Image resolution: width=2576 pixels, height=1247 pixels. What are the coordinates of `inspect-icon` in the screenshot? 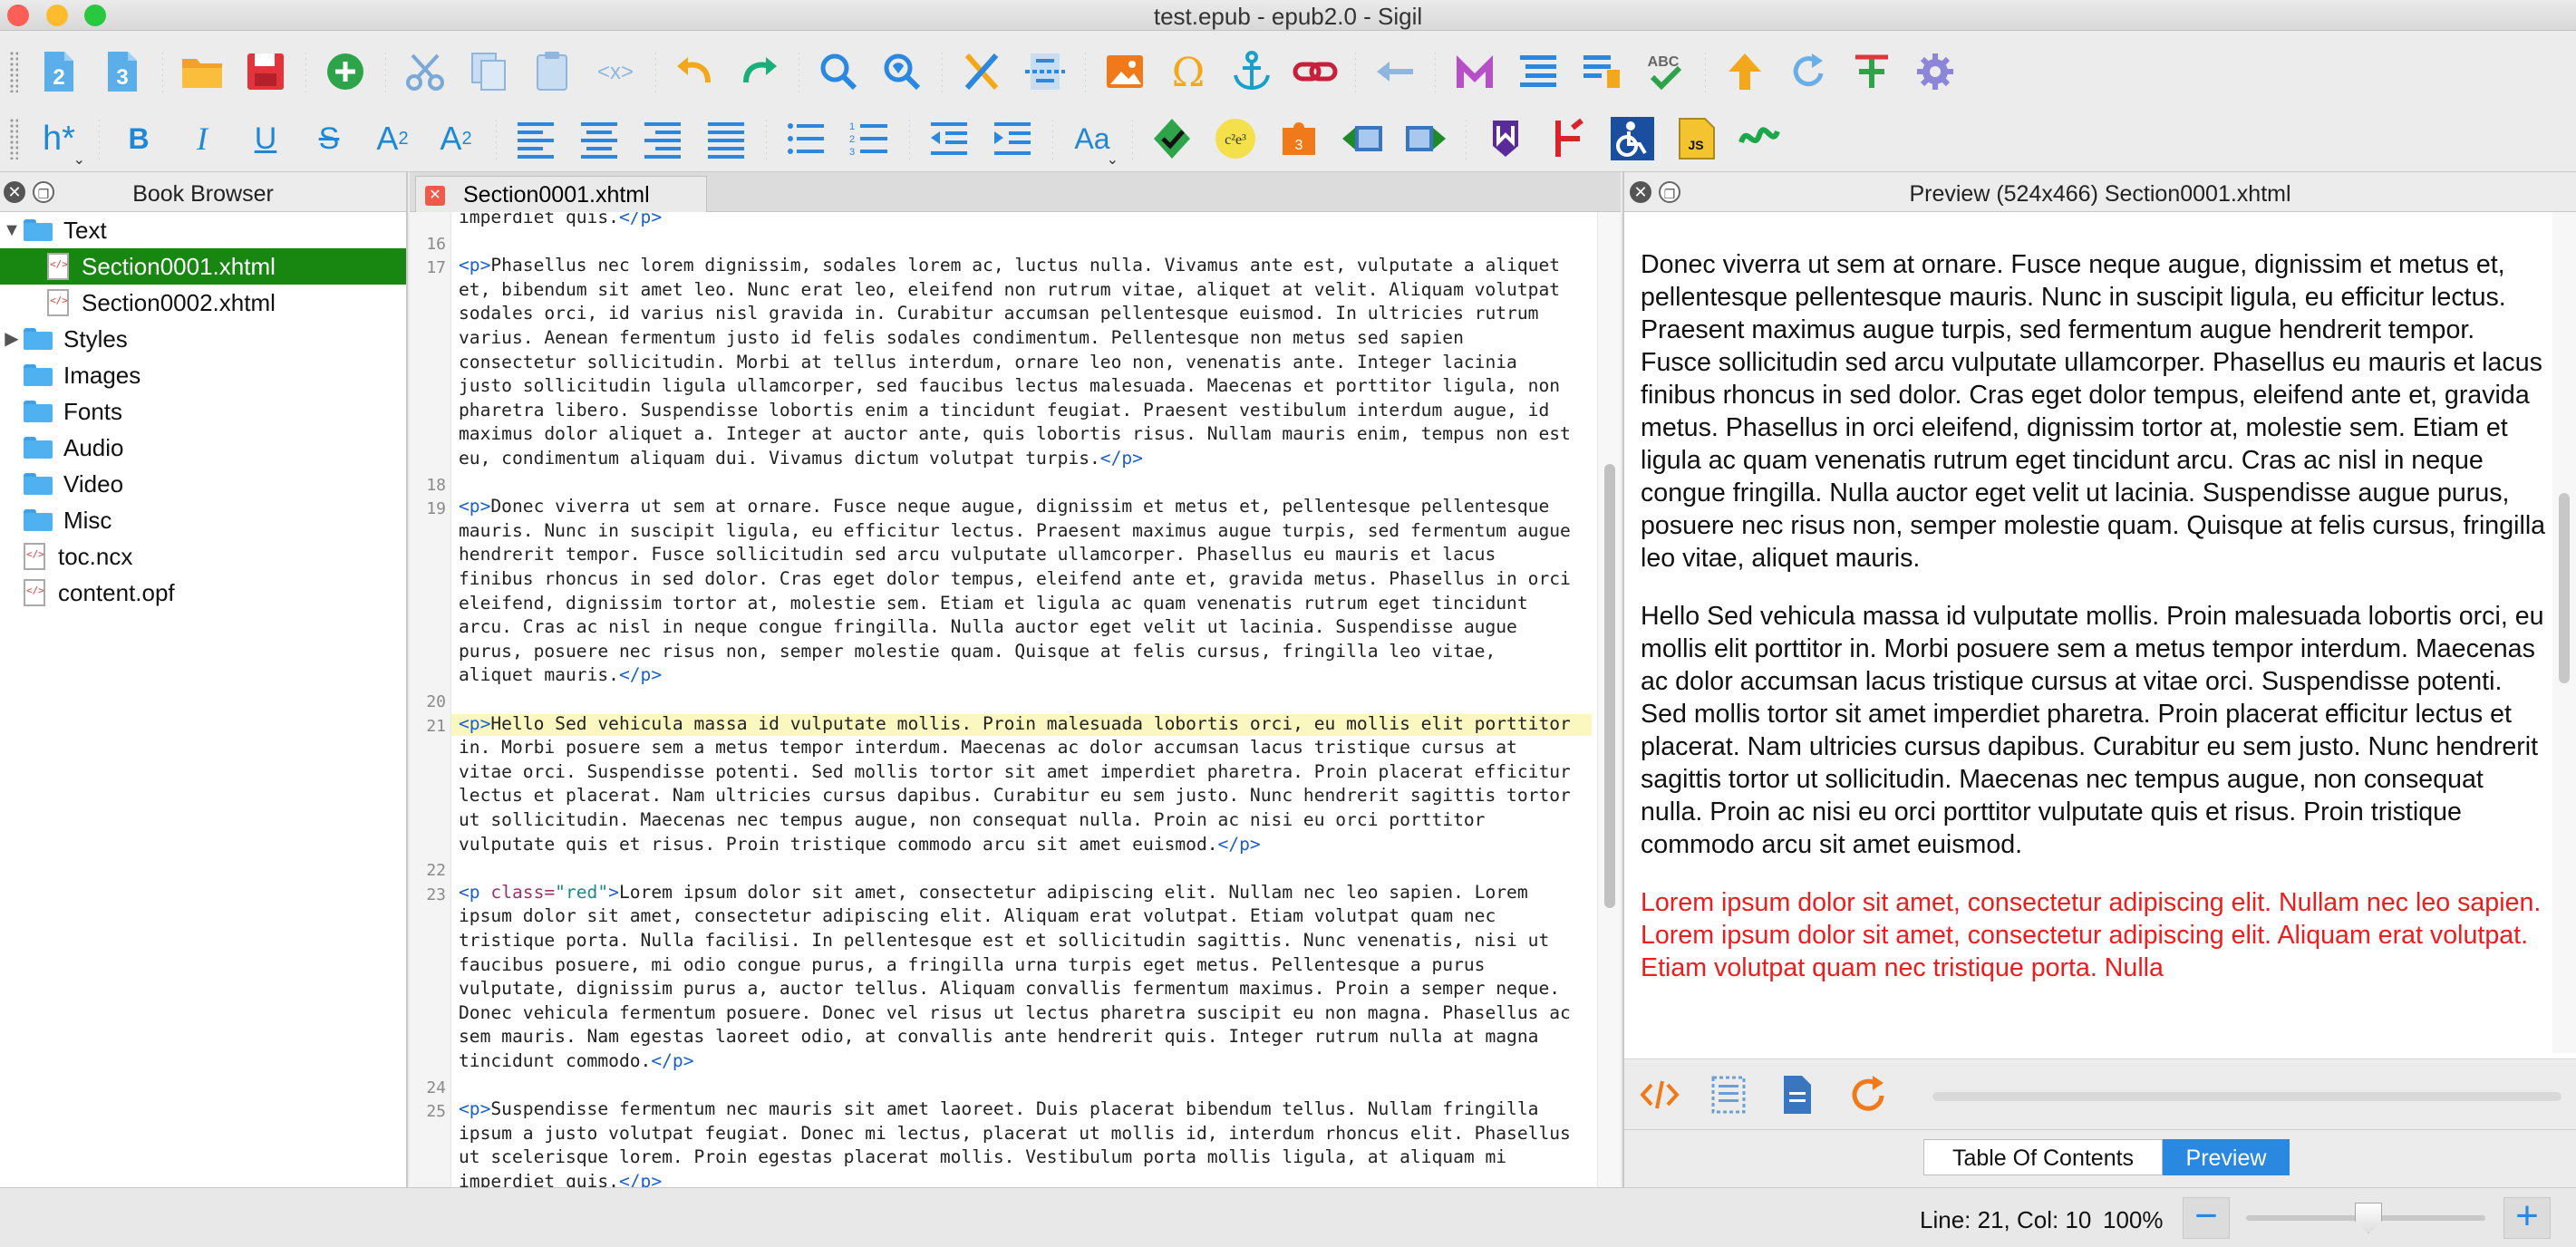 It's located at (1728, 1094).